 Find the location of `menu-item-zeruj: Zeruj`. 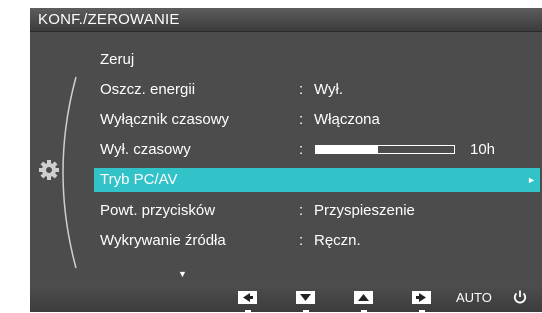

menu-item-zeruj: Zeruj is located at coordinates (317, 60).